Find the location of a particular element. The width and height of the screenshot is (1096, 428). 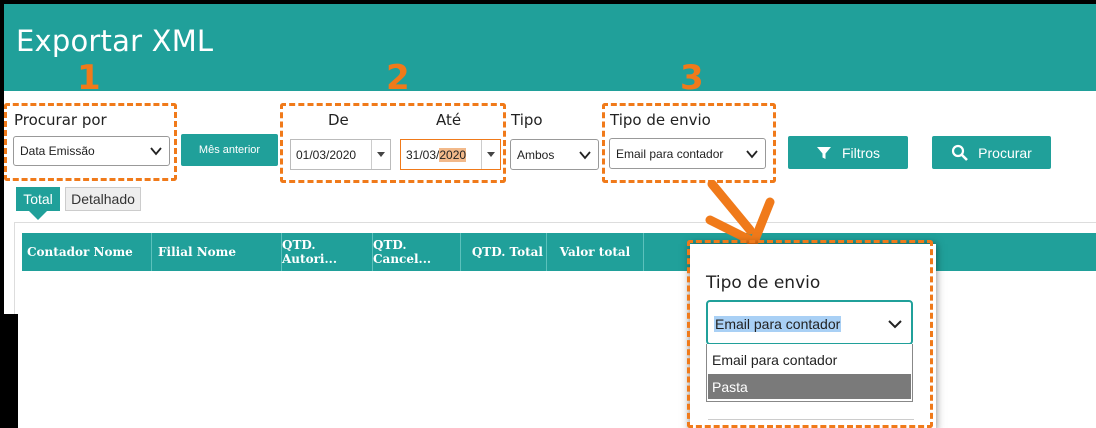

tab-total-label: Total is located at coordinates (38, 199).